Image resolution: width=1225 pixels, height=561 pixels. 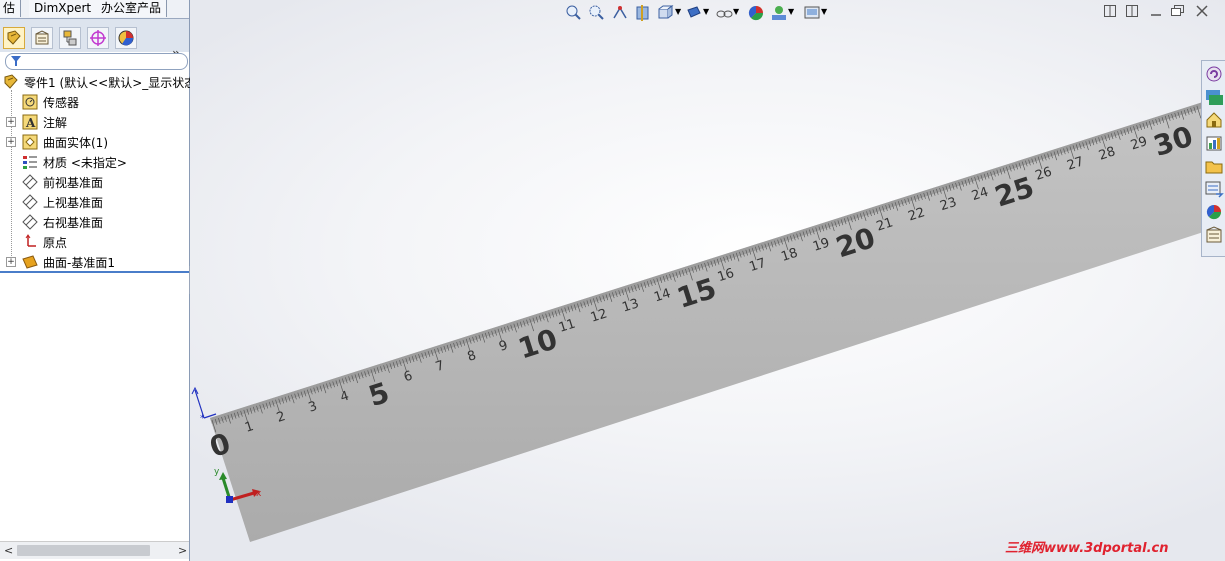 I want to click on tree-item-planar-surface: + 曲面-基准面1, so click(x=94, y=262).